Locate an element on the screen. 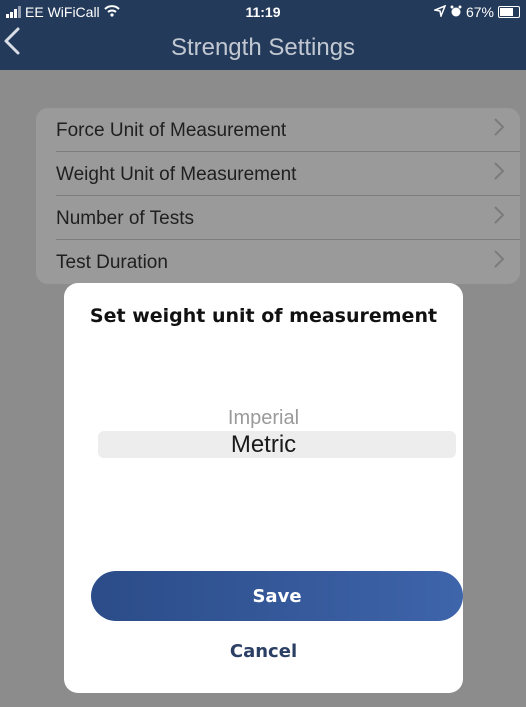 The height and width of the screenshot is (707, 526). settings-item-label: Number of Tests is located at coordinates (125, 218).